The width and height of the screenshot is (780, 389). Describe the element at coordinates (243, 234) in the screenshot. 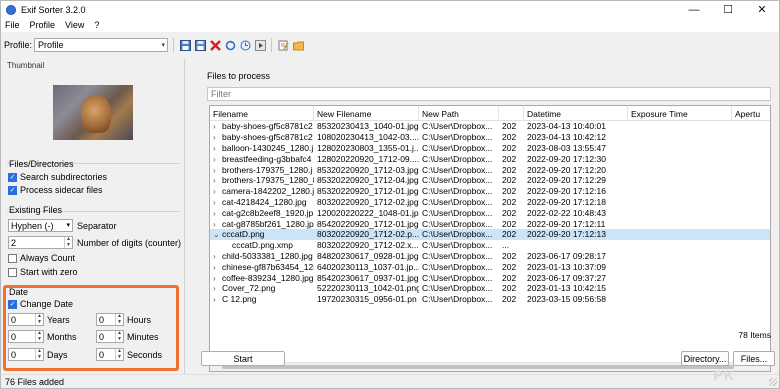

I see `filename-text: cccatD.png` at that location.